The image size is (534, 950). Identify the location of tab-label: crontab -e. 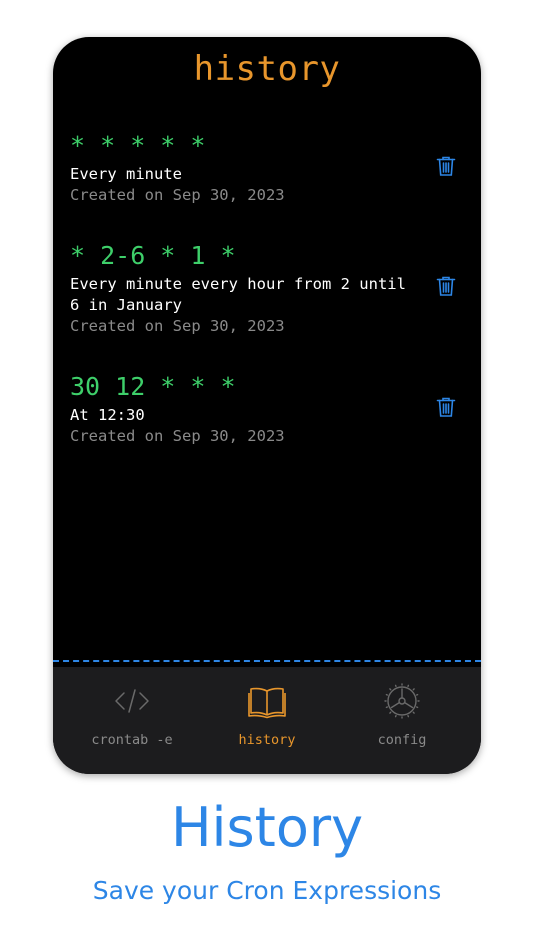
(132, 740).